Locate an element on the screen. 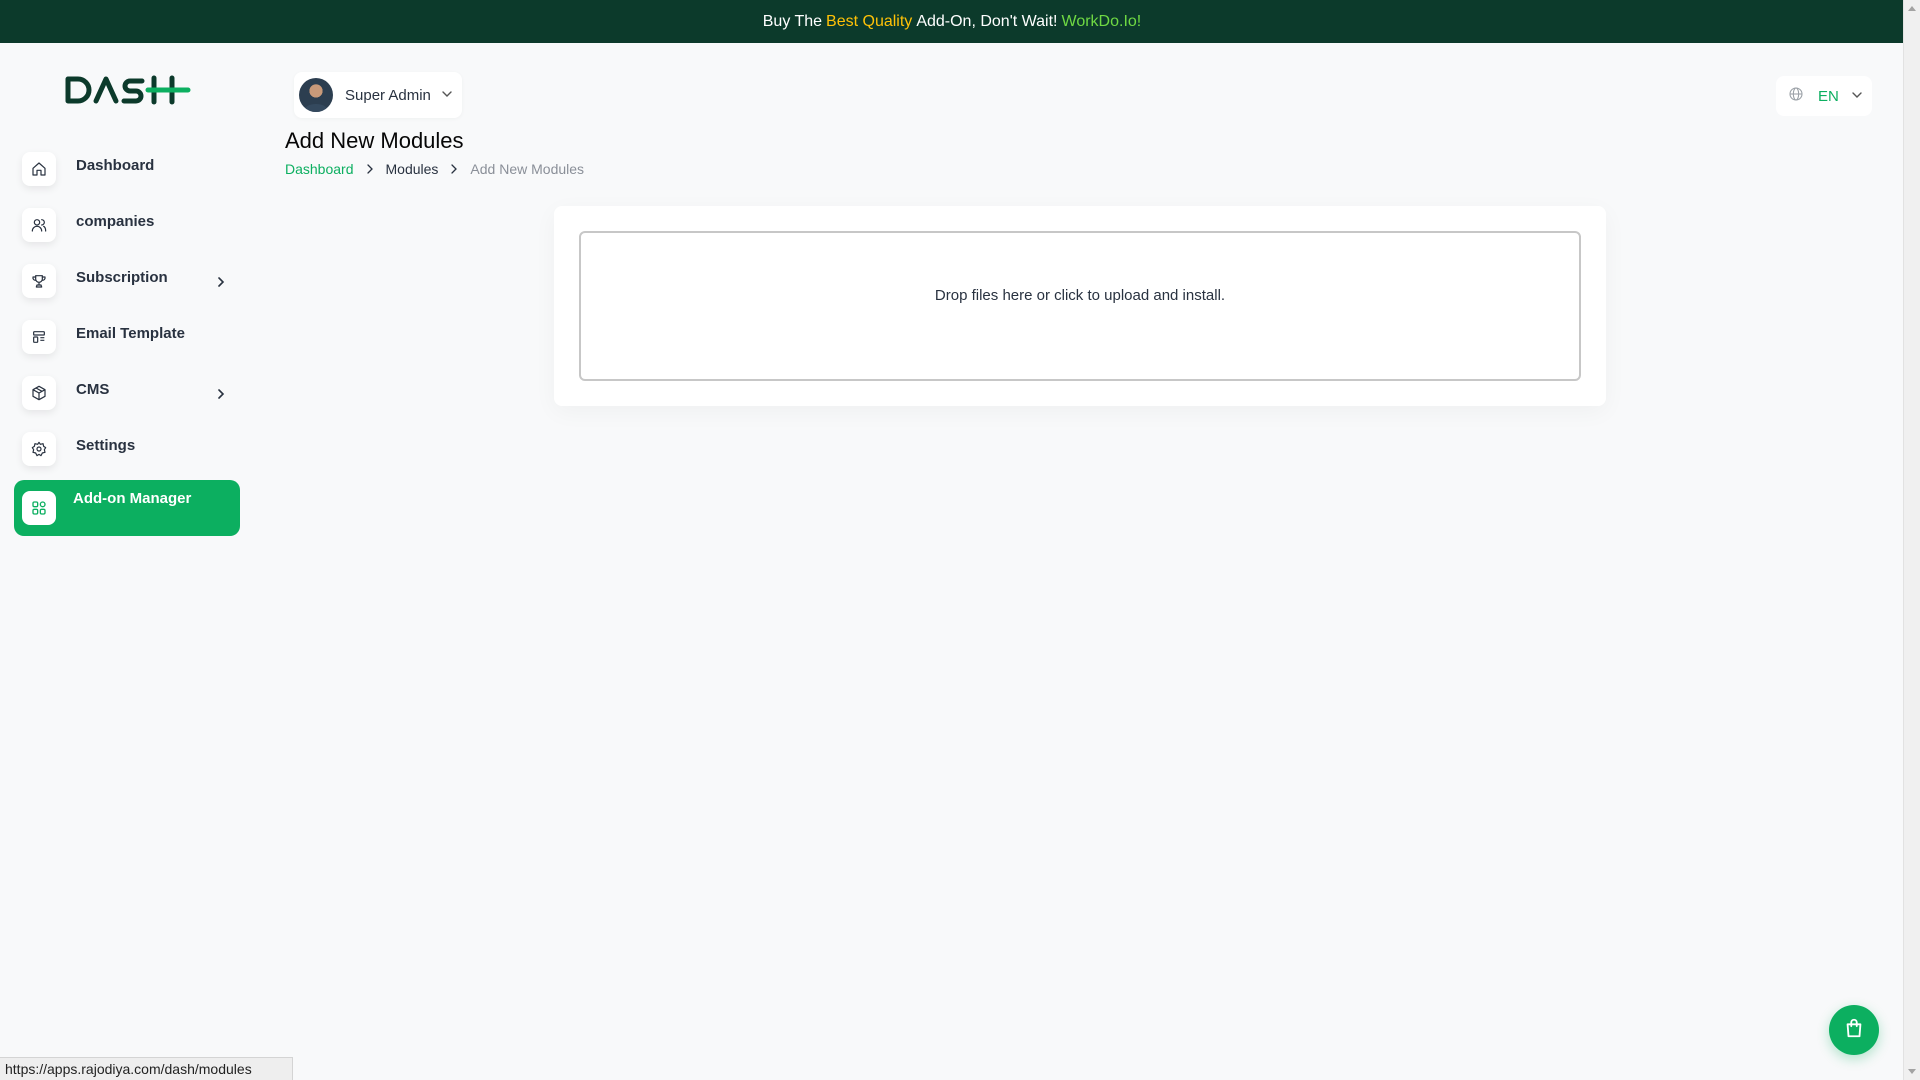  promo-text-prefix: Buy The is located at coordinates (792, 21).